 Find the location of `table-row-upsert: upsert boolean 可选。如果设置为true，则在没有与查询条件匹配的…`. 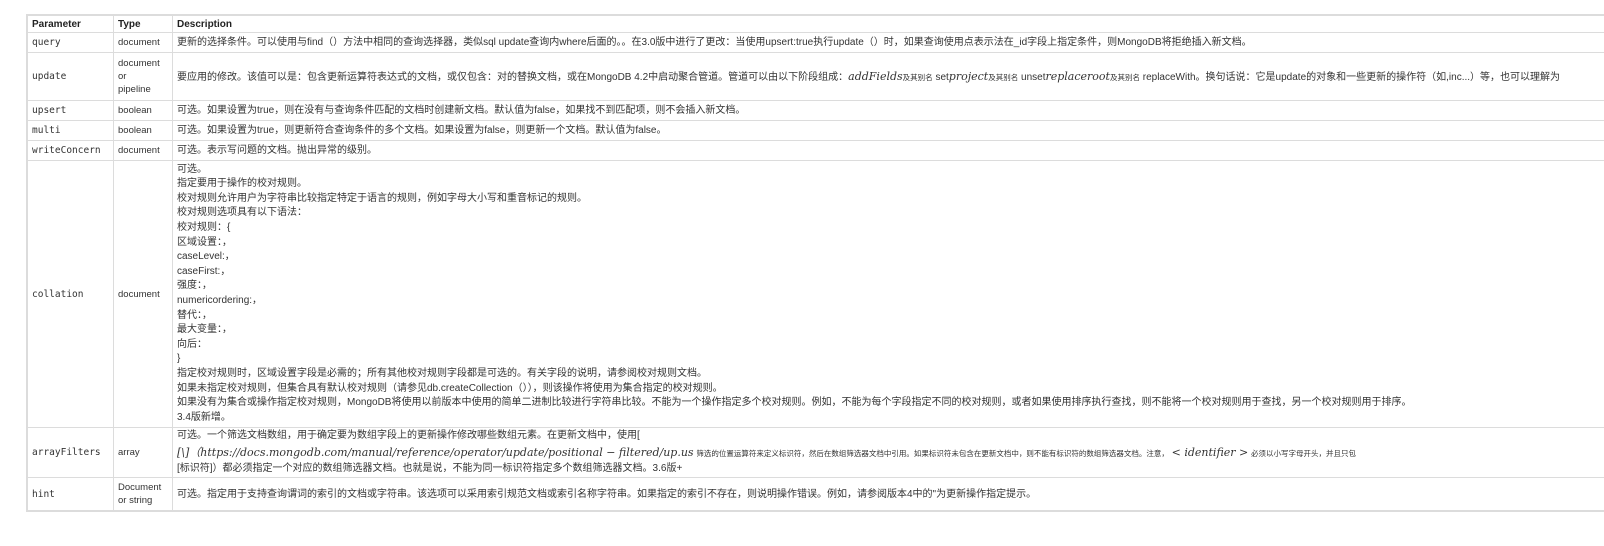

table-row-upsert: upsert boolean 可选。如果设置为true，则在没有与查询条件匹配的… is located at coordinates (815, 110).